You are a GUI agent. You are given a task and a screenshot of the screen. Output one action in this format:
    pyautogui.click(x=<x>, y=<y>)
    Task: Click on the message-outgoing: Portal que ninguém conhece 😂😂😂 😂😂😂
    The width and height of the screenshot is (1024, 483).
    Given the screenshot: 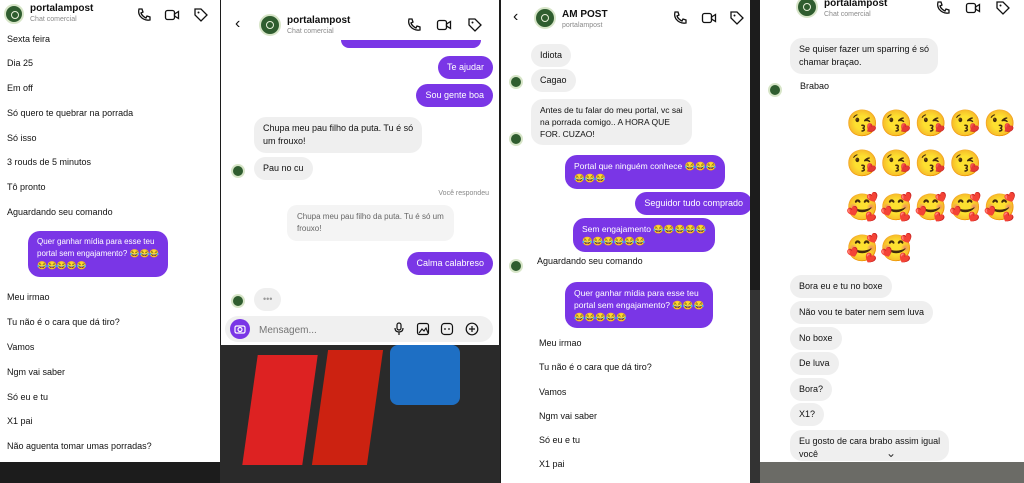 What is the action you would take?
    pyautogui.click(x=645, y=172)
    